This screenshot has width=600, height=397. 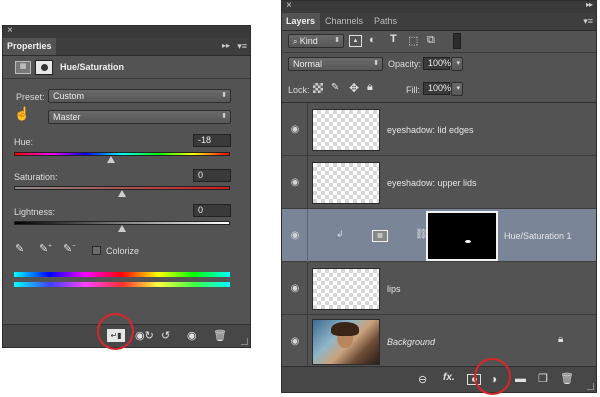 What do you see at coordinates (115, 331) in the screenshot?
I see `highlight-circle` at bounding box center [115, 331].